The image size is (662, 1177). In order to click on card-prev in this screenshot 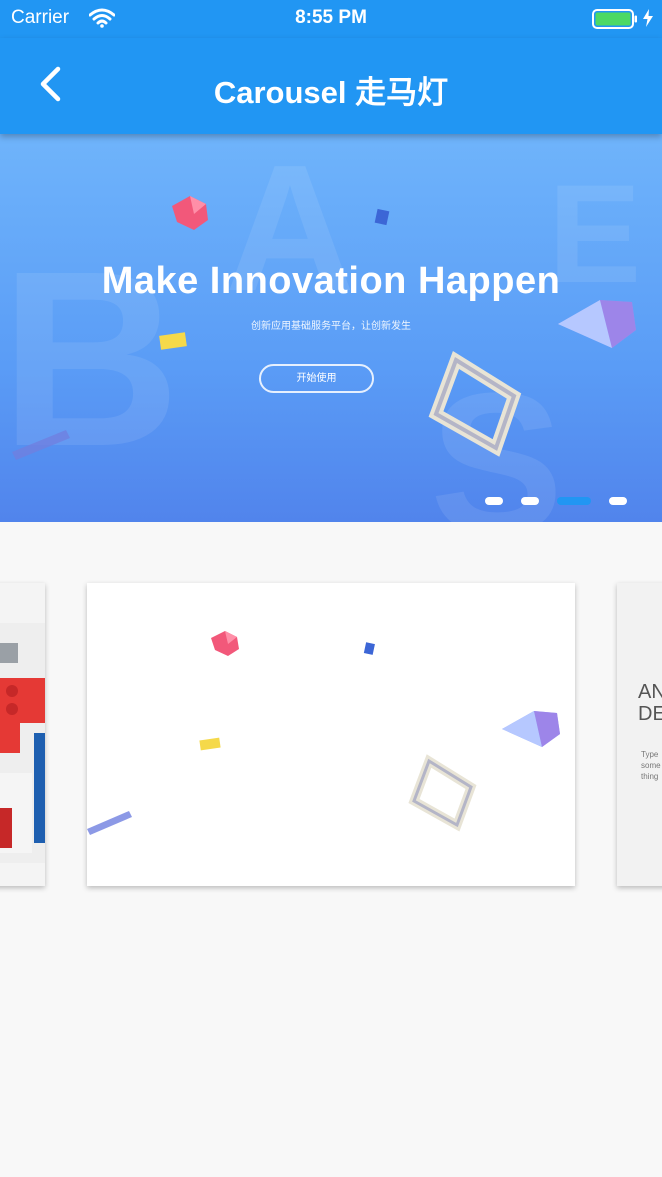, I will do `click(22, 734)`.